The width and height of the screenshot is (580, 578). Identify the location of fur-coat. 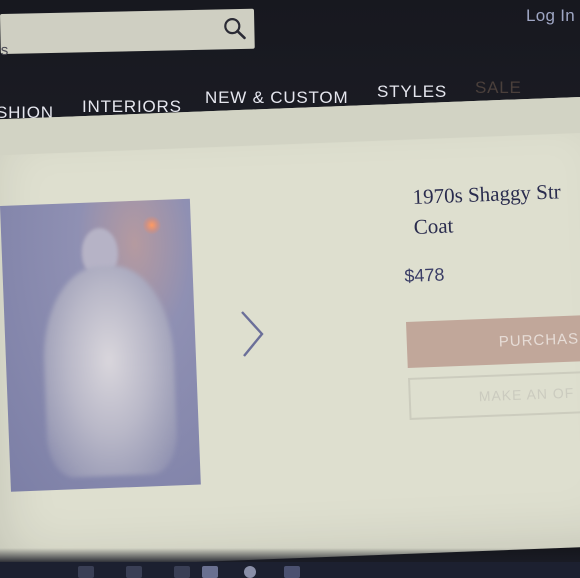
(109, 371).